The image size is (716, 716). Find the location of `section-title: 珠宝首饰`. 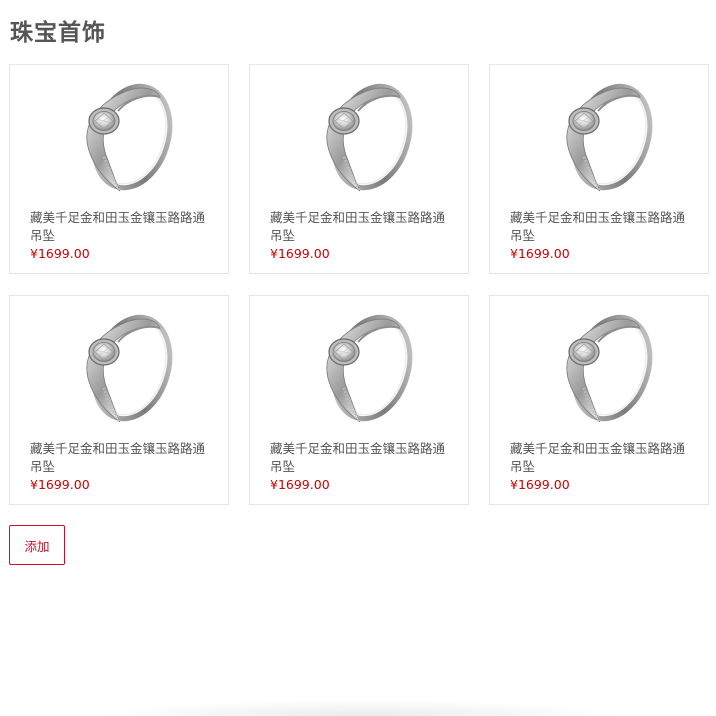

section-title: 珠宝首饰 is located at coordinates (58, 33).